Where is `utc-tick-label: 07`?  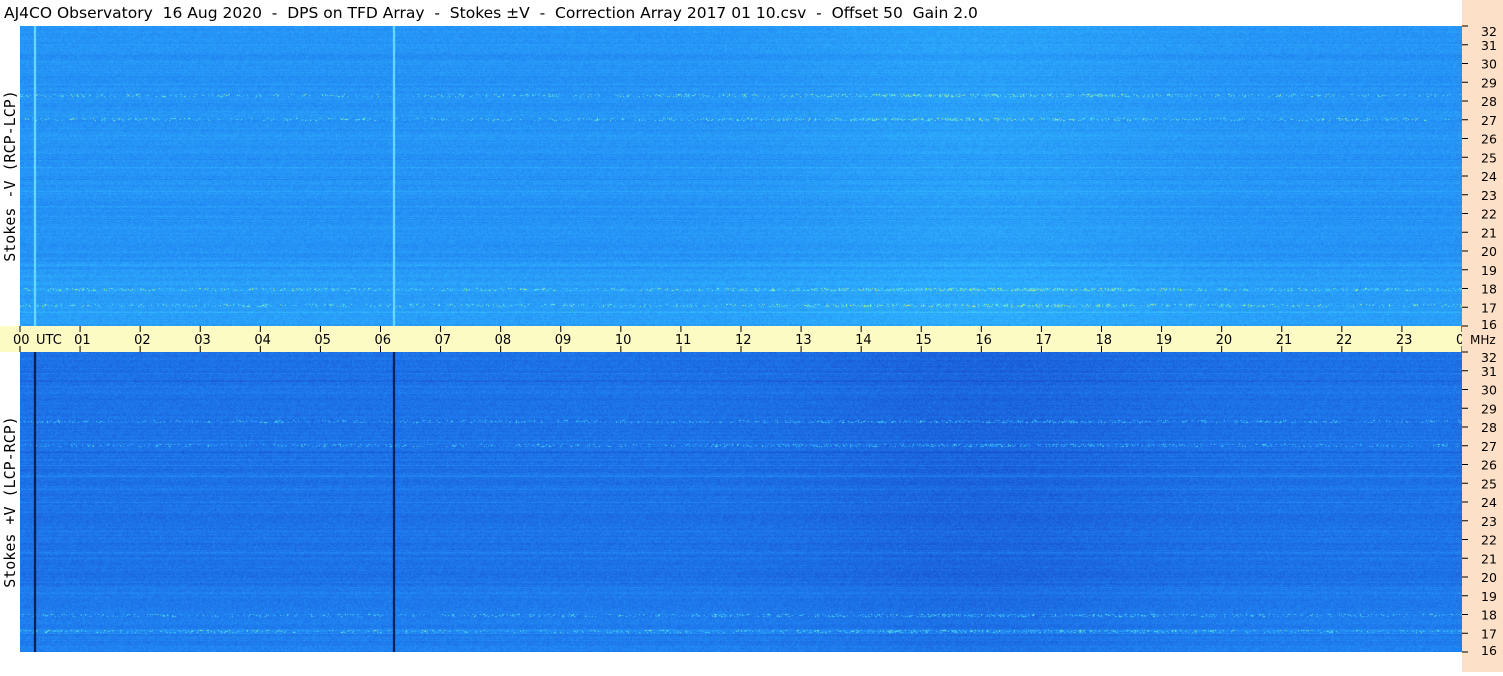
utc-tick-label: 07 is located at coordinates (443, 340).